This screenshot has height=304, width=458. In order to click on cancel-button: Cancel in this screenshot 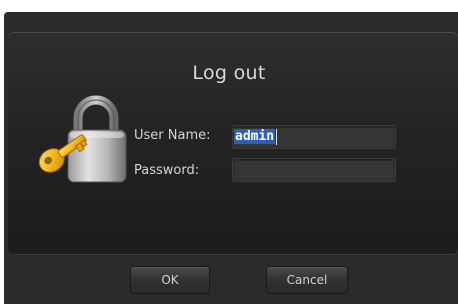, I will do `click(307, 280)`.